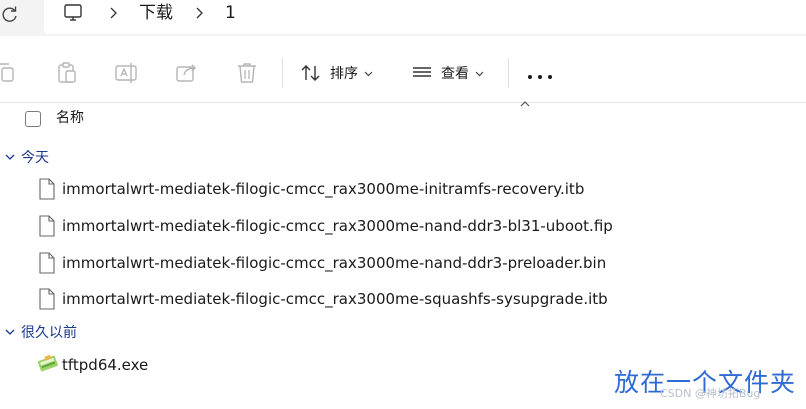  I want to click on refresh-icon, so click(10, 15).